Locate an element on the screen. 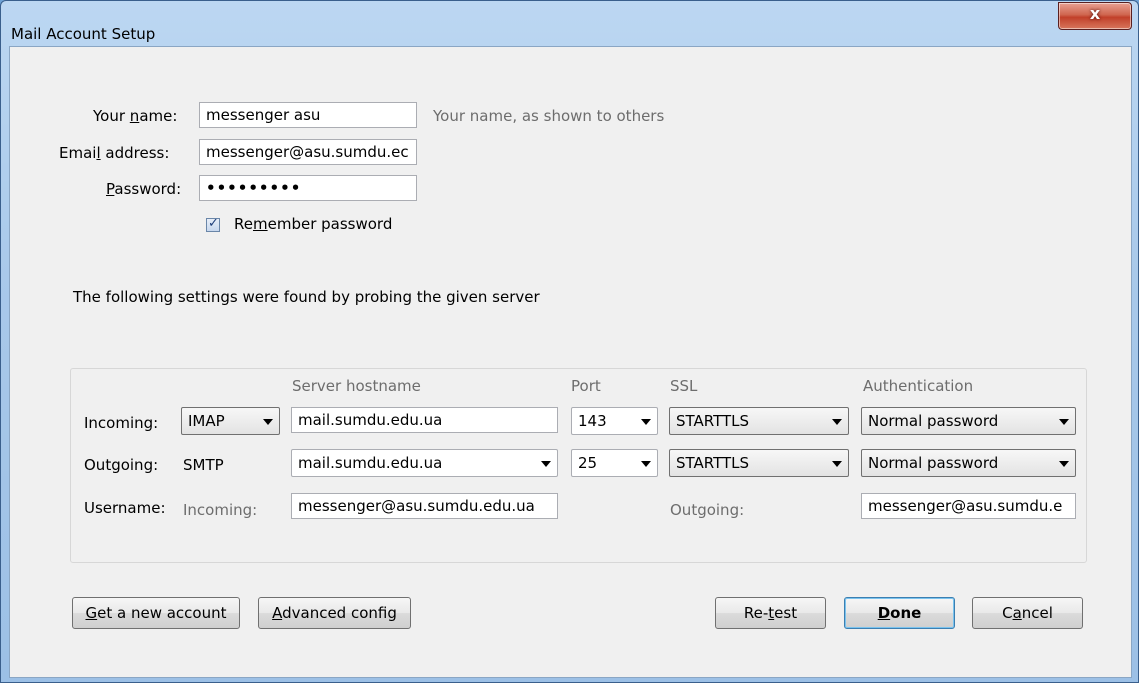 The height and width of the screenshot is (683, 1139). email-input: messenger@asu.sumdu.ec is located at coordinates (308, 152).